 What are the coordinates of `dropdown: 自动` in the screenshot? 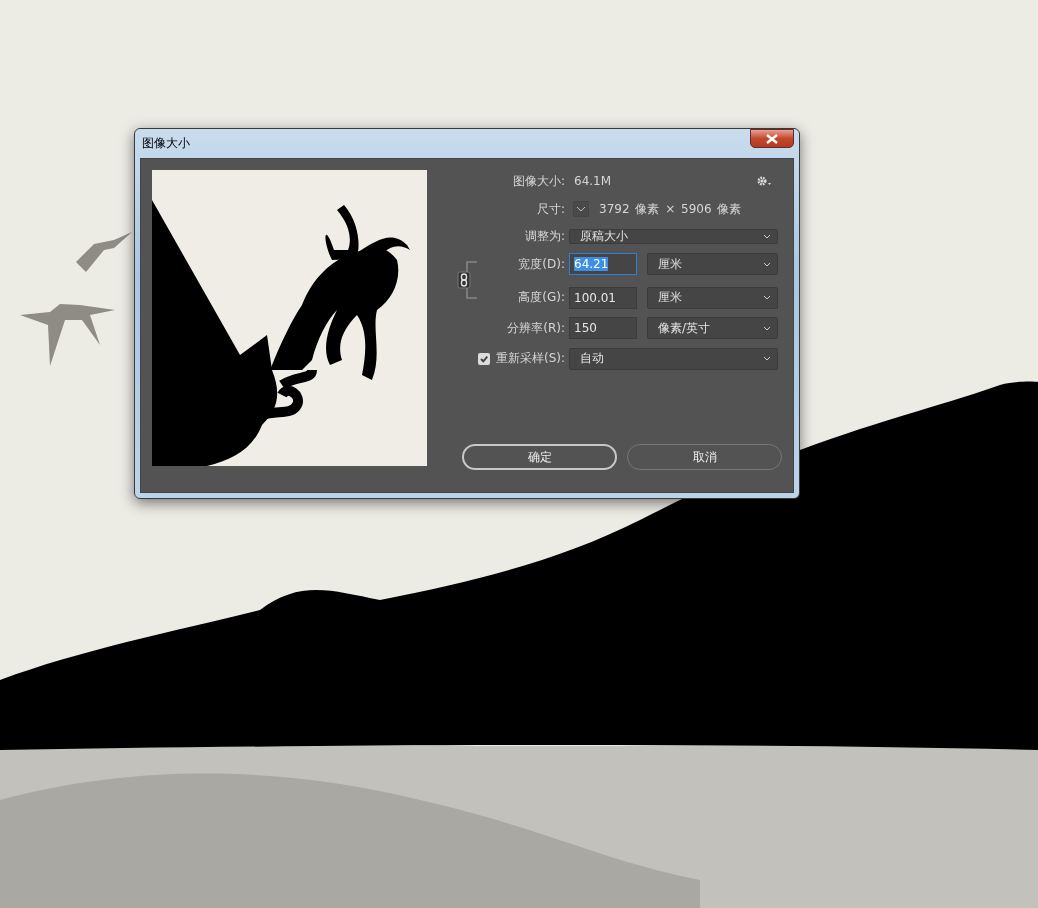 It's located at (673, 358).